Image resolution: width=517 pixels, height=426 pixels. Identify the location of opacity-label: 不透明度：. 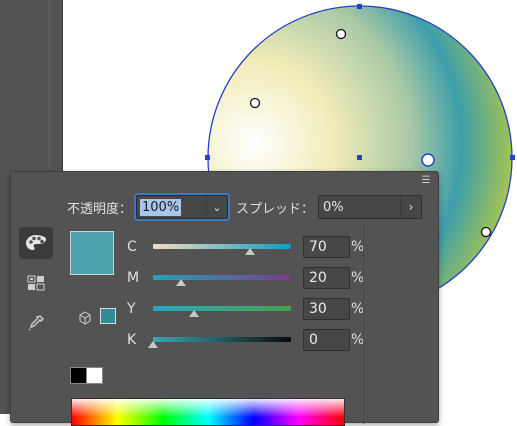
(100, 209).